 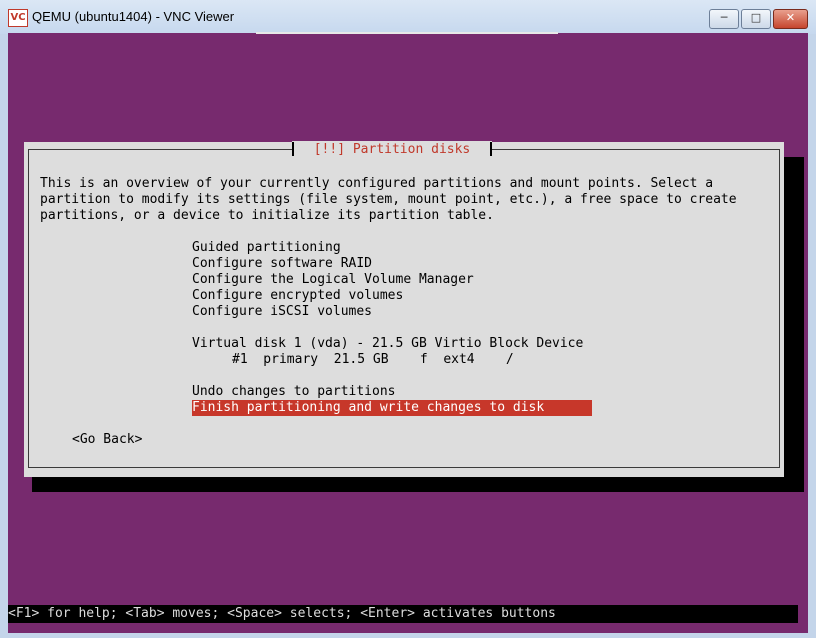 I want to click on undo-changes-option: Undo changes to partitions, so click(x=294, y=392).